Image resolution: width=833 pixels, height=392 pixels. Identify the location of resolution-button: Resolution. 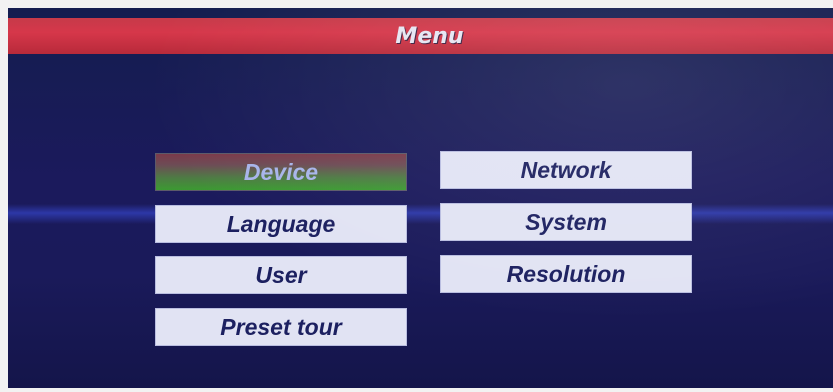
(566, 274).